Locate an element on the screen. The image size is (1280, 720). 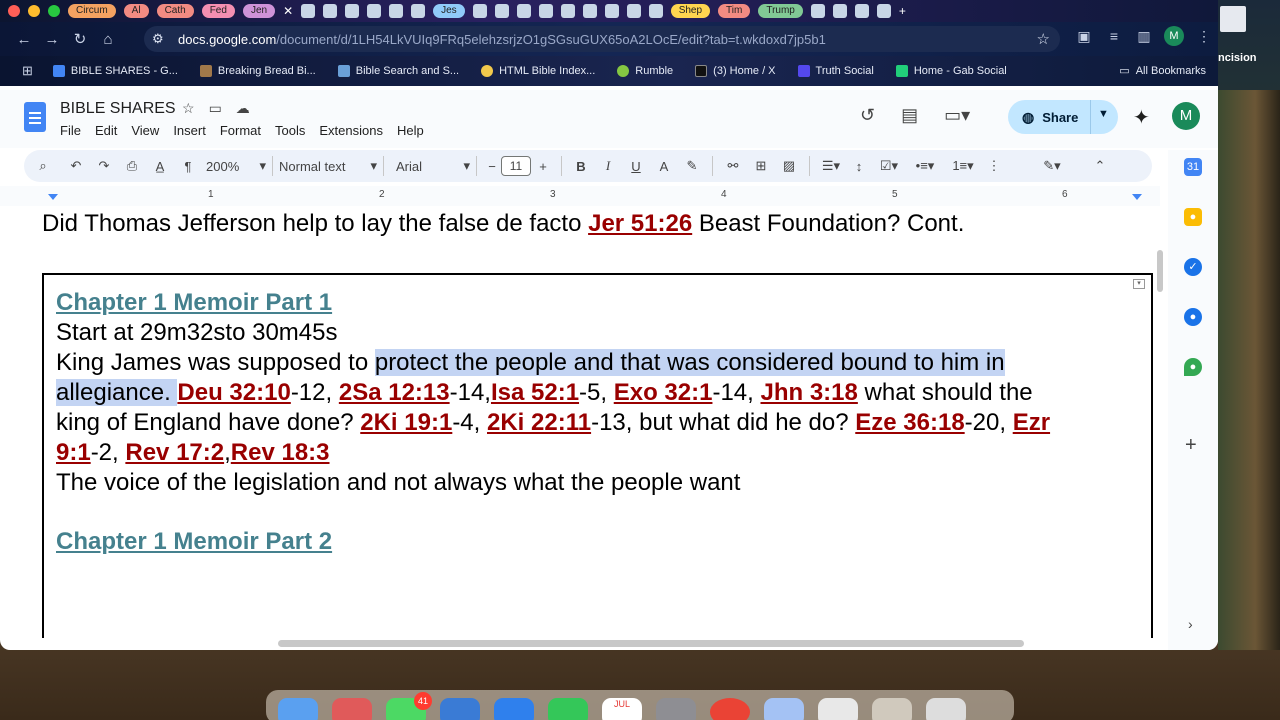
collapse-toolbar-icon: ⌃ is located at coordinates (1100, 166).